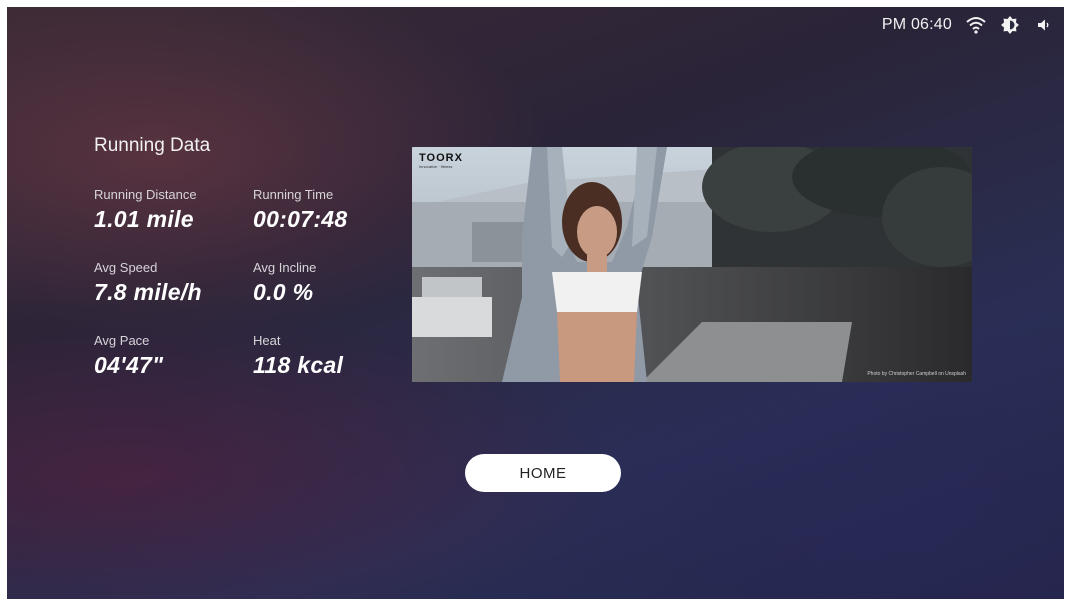  What do you see at coordinates (298, 365) in the screenshot?
I see `metric-value: 118 kcal` at bounding box center [298, 365].